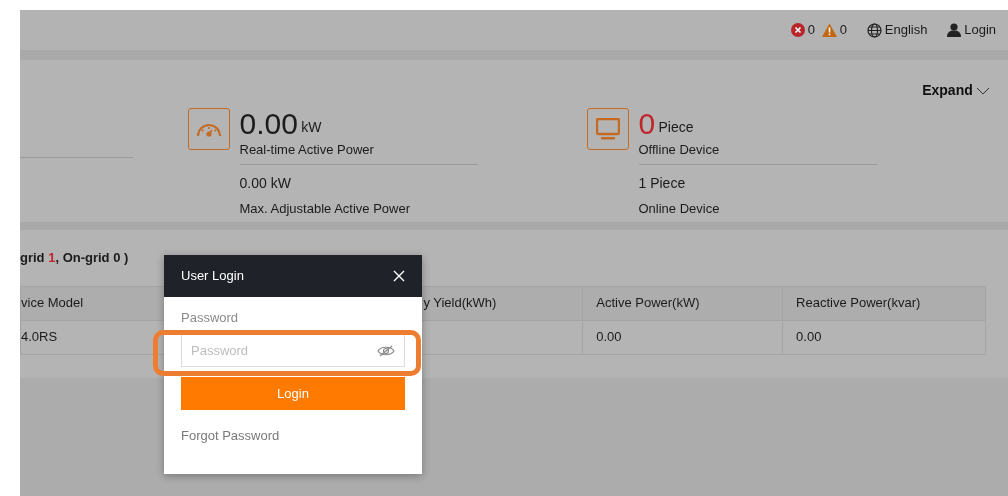 This screenshot has height=496, width=1008. What do you see at coordinates (75, 258) in the screenshot?
I see `device-count-heading: grid 1, On-grid 0 )` at bounding box center [75, 258].